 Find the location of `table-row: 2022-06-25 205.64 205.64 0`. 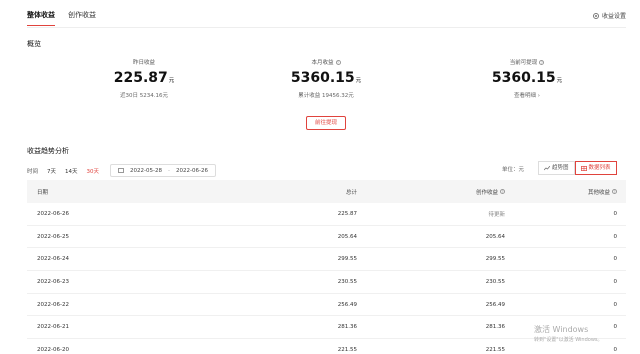

table-row: 2022-06-25 205.64 205.64 0 is located at coordinates (326, 237).